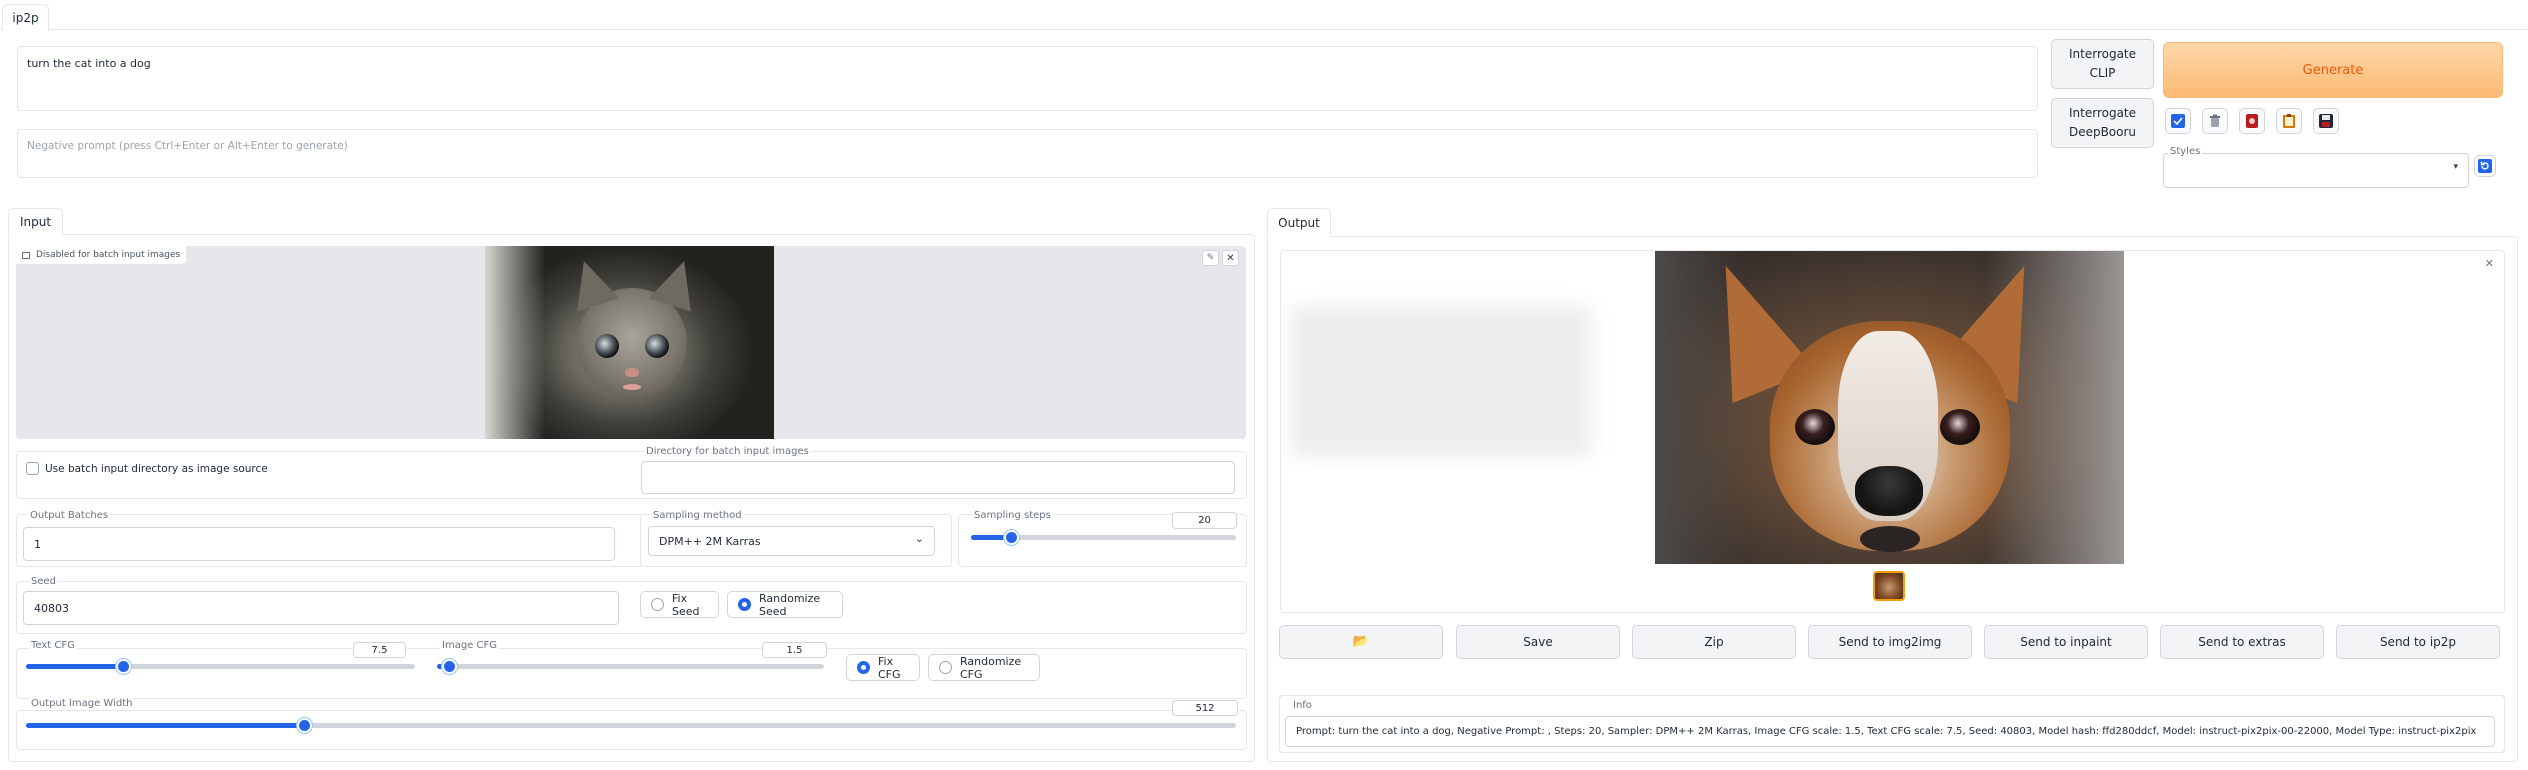  What do you see at coordinates (26, 255) in the screenshot?
I see `image-icon` at bounding box center [26, 255].